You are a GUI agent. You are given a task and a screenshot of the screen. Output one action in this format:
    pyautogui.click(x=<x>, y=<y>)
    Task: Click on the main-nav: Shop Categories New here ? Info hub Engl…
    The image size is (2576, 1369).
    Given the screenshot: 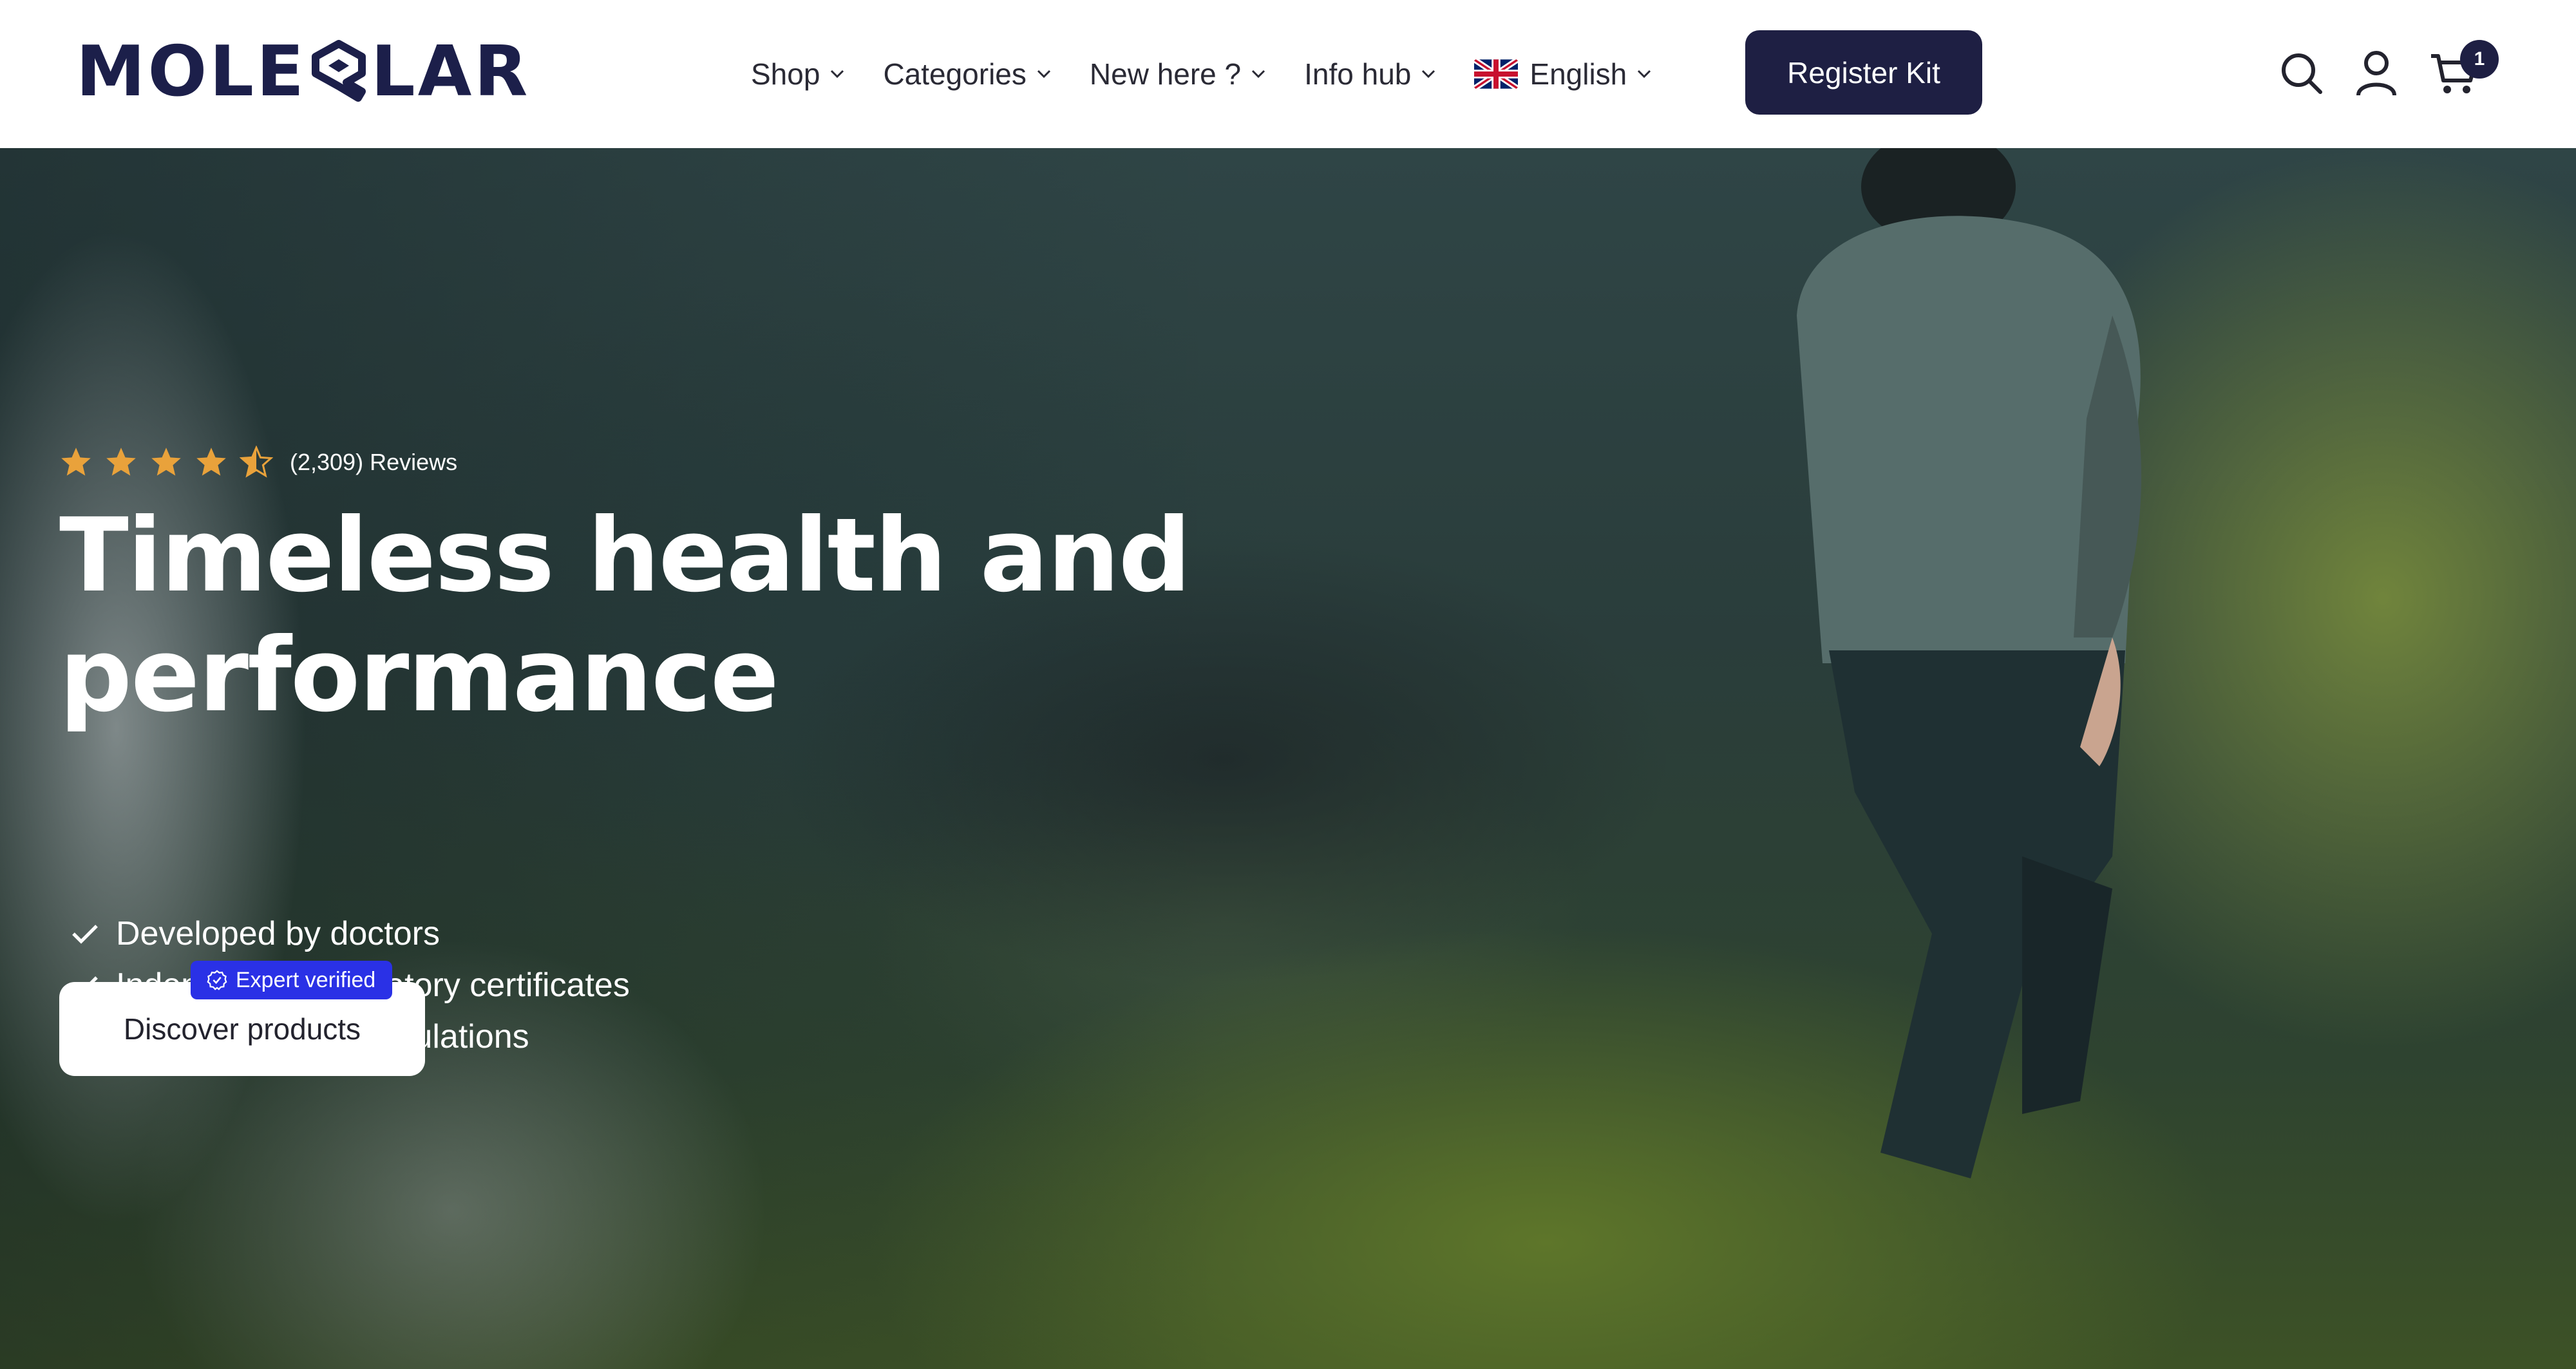 What is the action you would take?
    pyautogui.click(x=1221, y=74)
    